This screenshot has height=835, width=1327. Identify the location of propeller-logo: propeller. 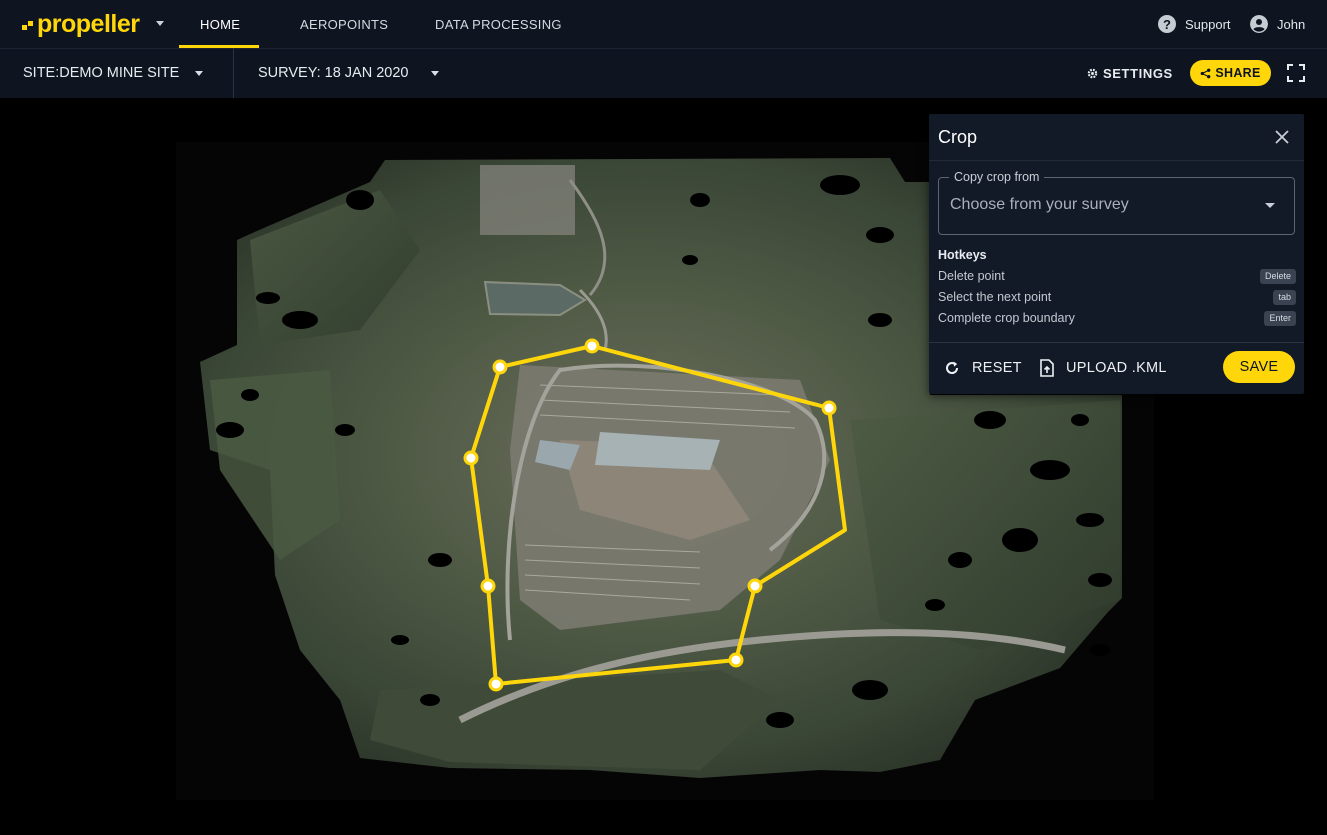
(81, 24).